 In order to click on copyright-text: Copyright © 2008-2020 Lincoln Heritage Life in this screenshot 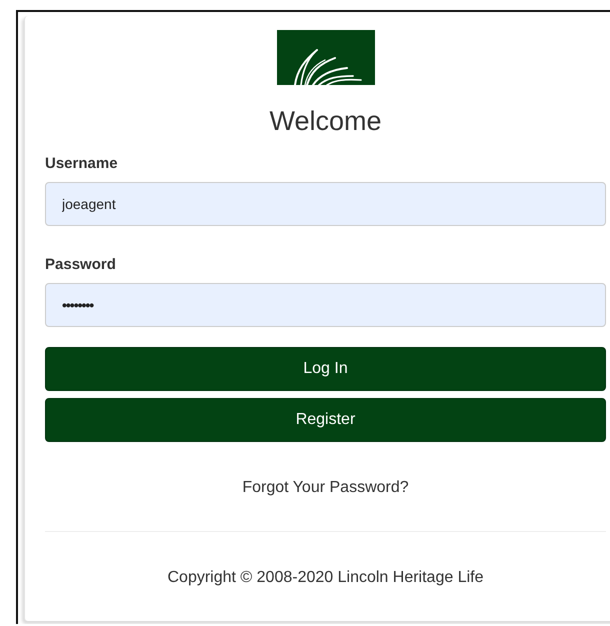, I will do `click(325, 578)`.